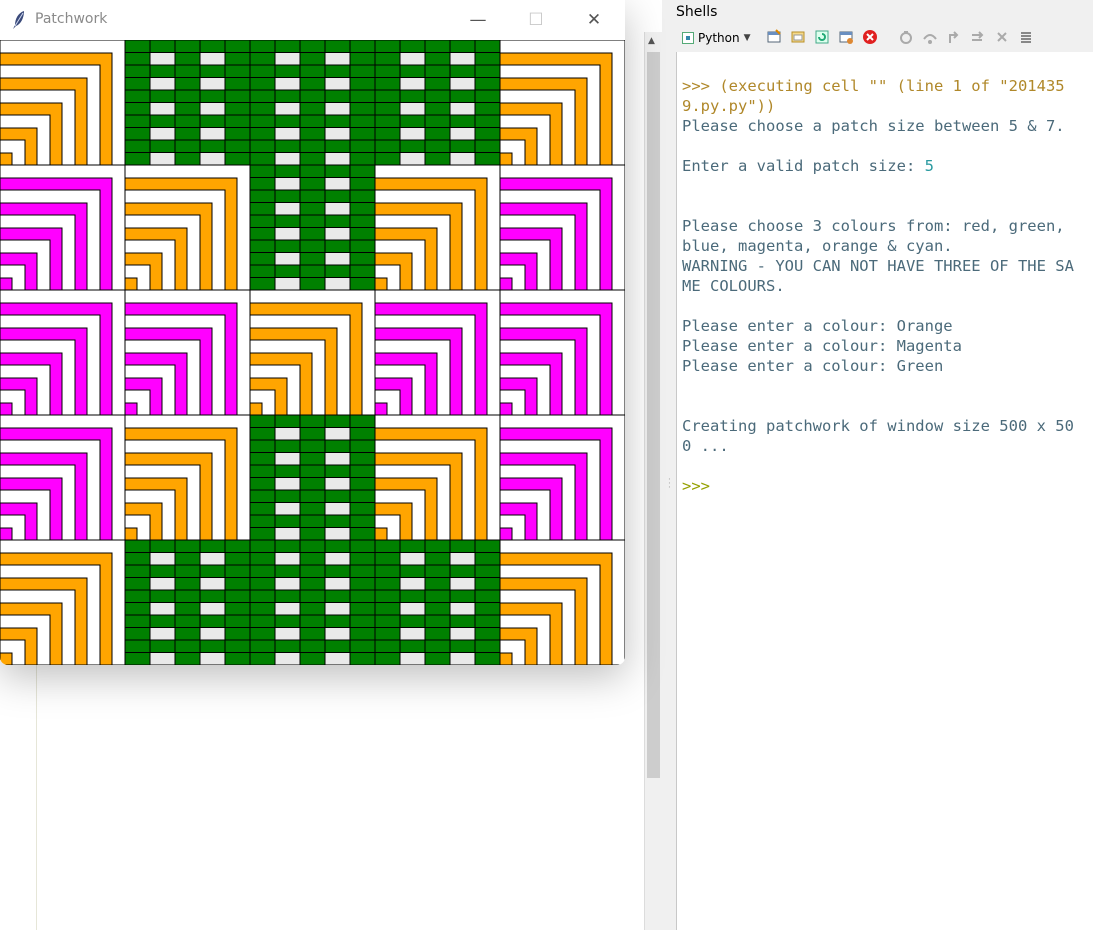 The height and width of the screenshot is (930, 1093). I want to click on maximize-button: ☐, so click(536, 20).